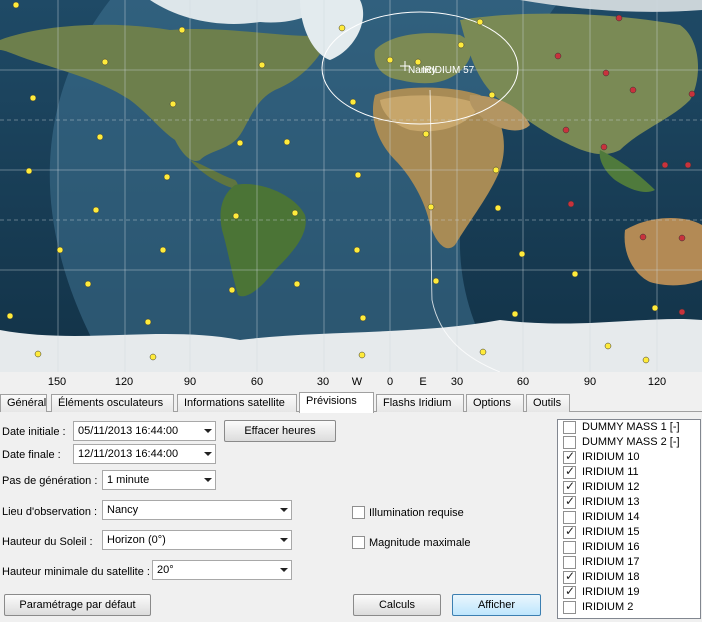 The image size is (702, 622). Describe the element at coordinates (629, 442) in the screenshot. I see `satellite-list-item: DUMMY MASS 2 [-]` at that location.